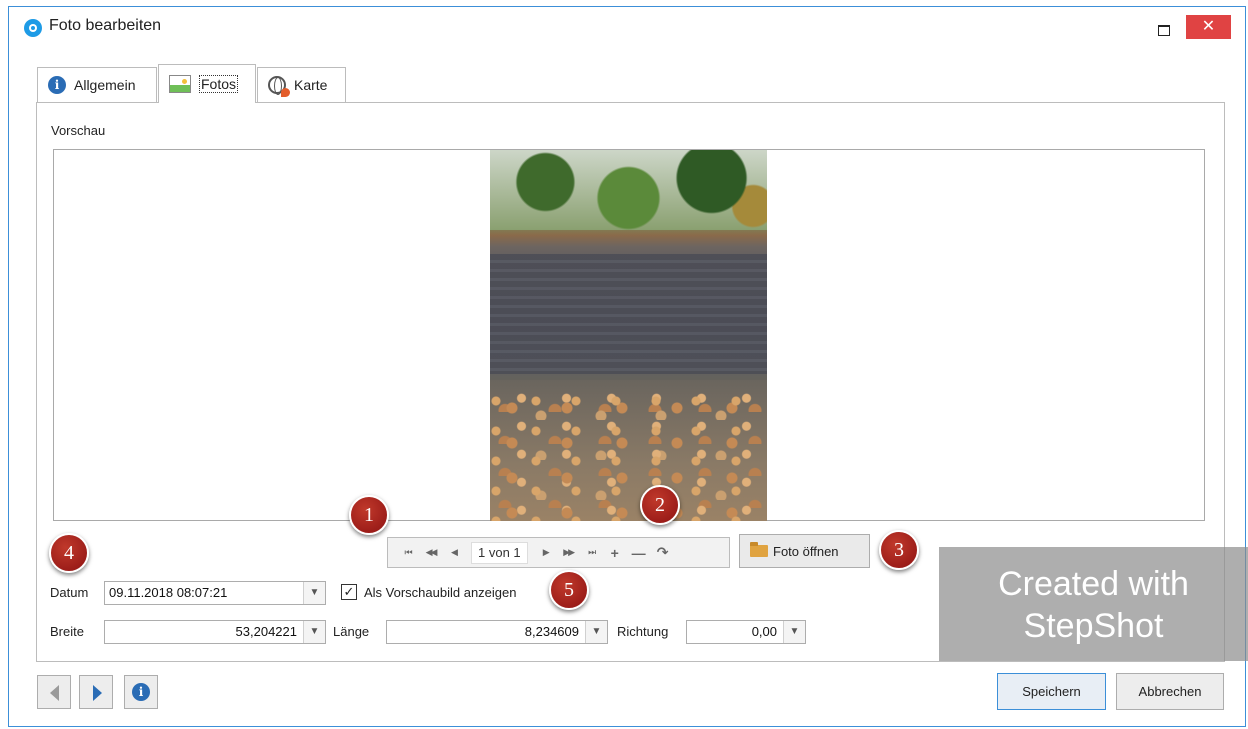  I want to click on preview-checkbox: ✓, so click(349, 592).